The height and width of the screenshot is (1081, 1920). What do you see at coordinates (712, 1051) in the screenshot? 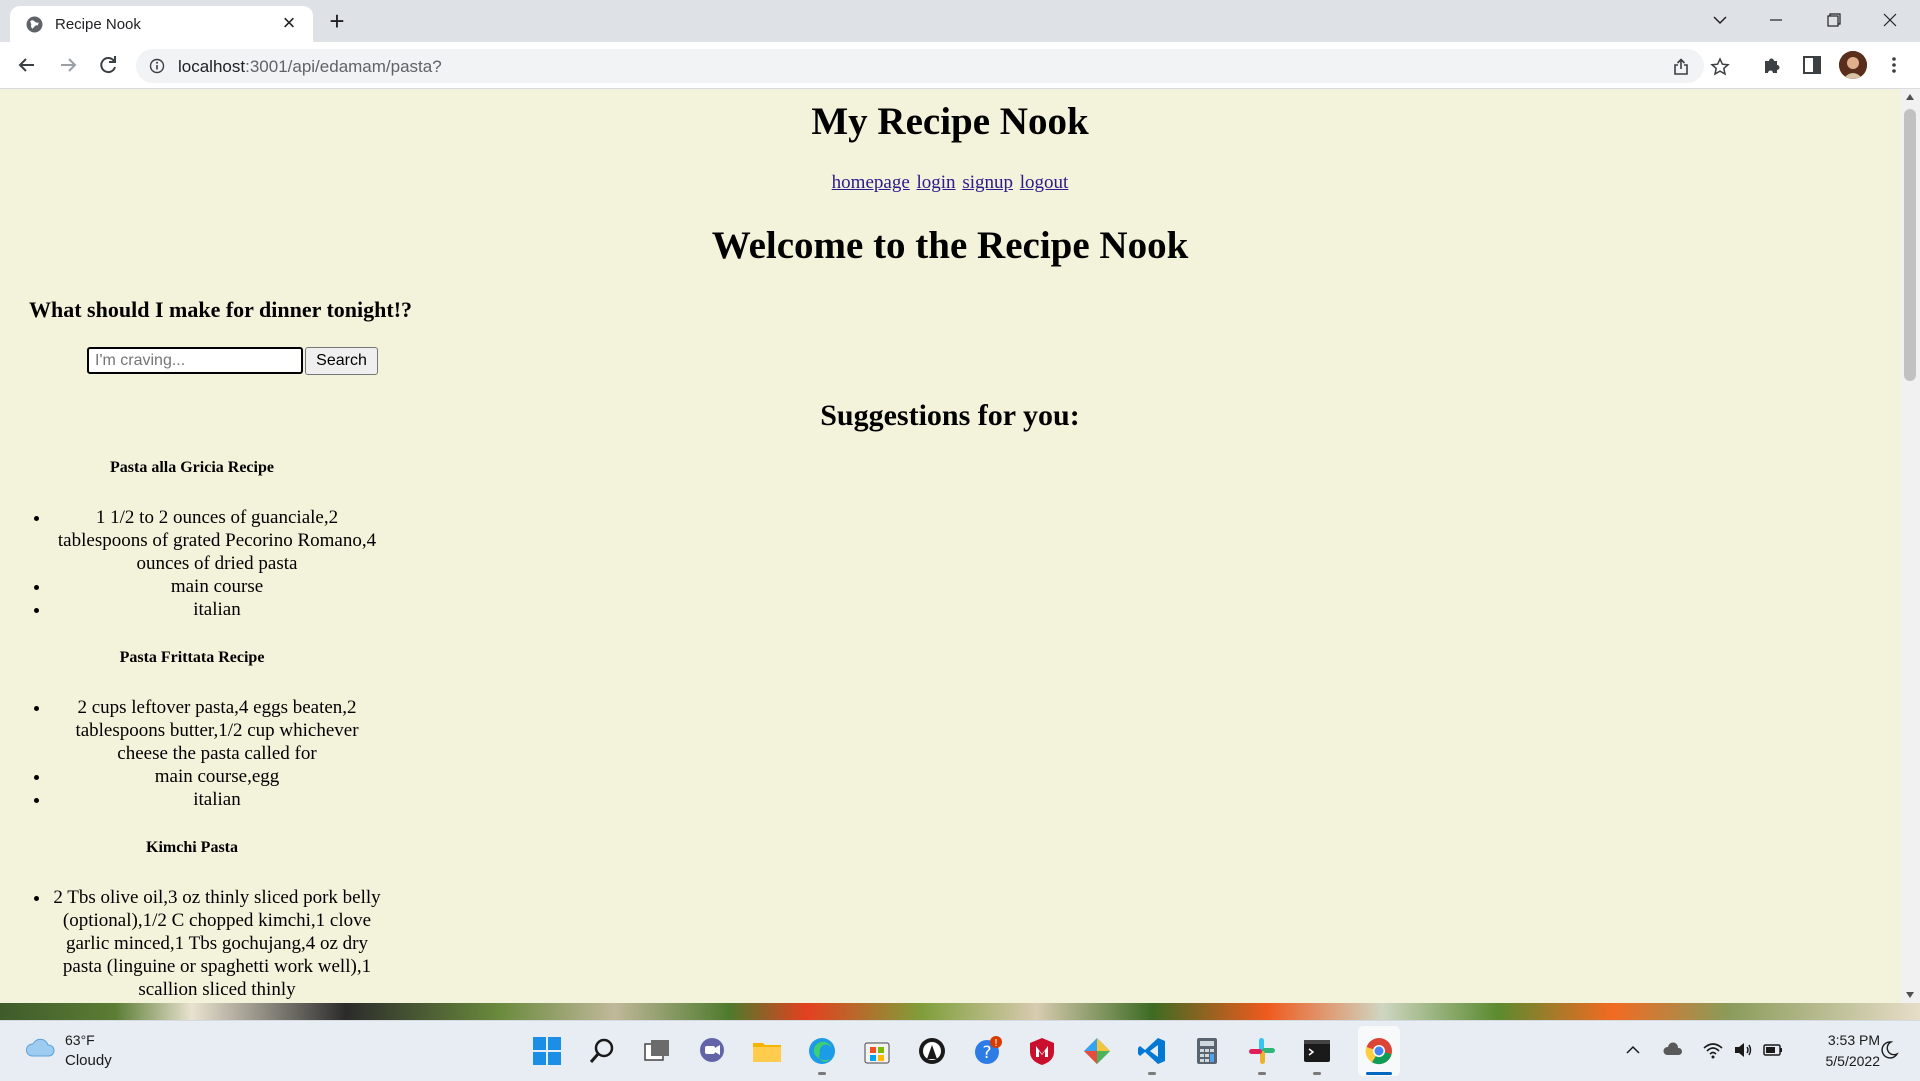
I see `teams-chat-icon` at bounding box center [712, 1051].